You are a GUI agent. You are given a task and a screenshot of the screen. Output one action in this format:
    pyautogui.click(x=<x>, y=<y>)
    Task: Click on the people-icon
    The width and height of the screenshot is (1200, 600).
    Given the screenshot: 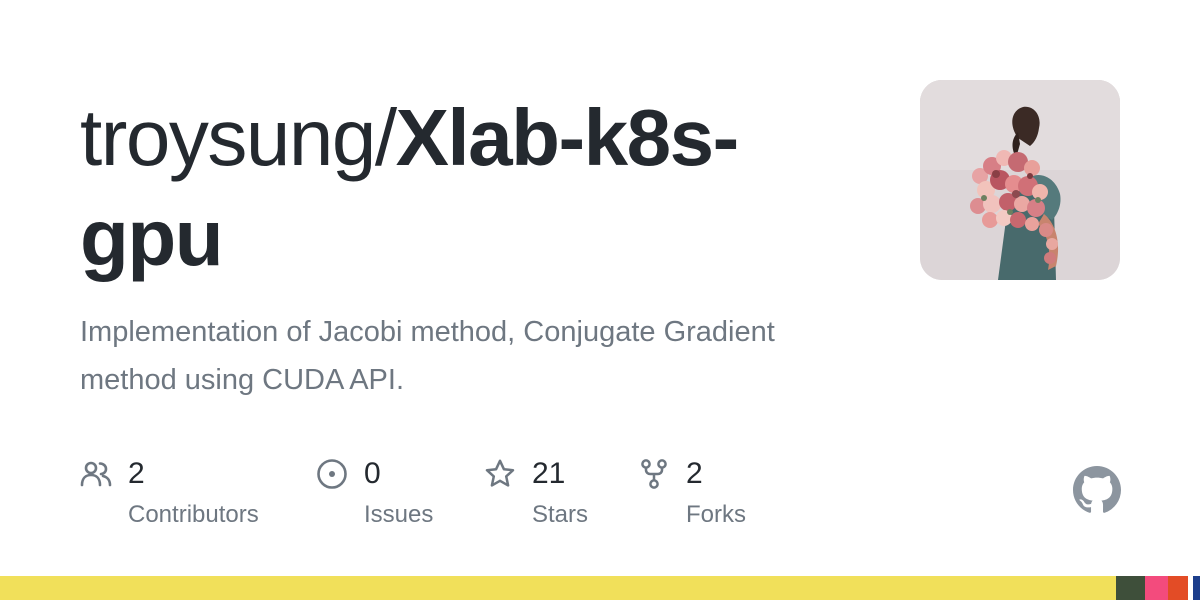 What is the action you would take?
    pyautogui.click(x=96, y=474)
    